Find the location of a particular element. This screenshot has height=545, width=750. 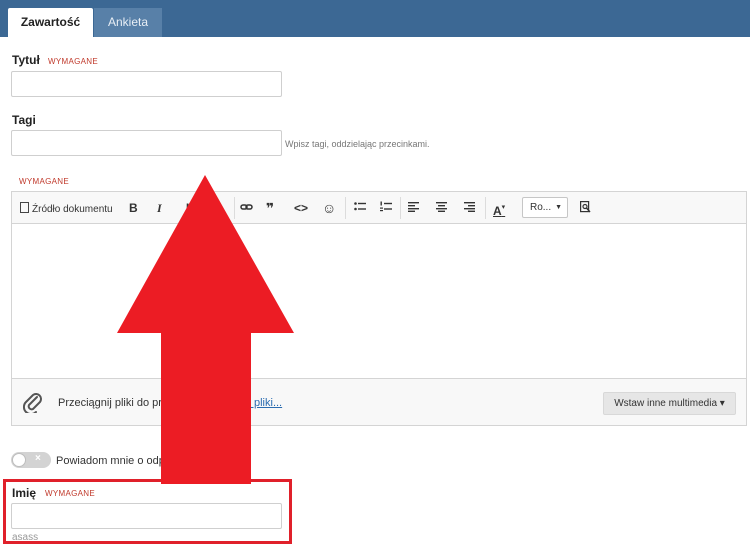

font-select: Ro... ▼ is located at coordinates (545, 207).